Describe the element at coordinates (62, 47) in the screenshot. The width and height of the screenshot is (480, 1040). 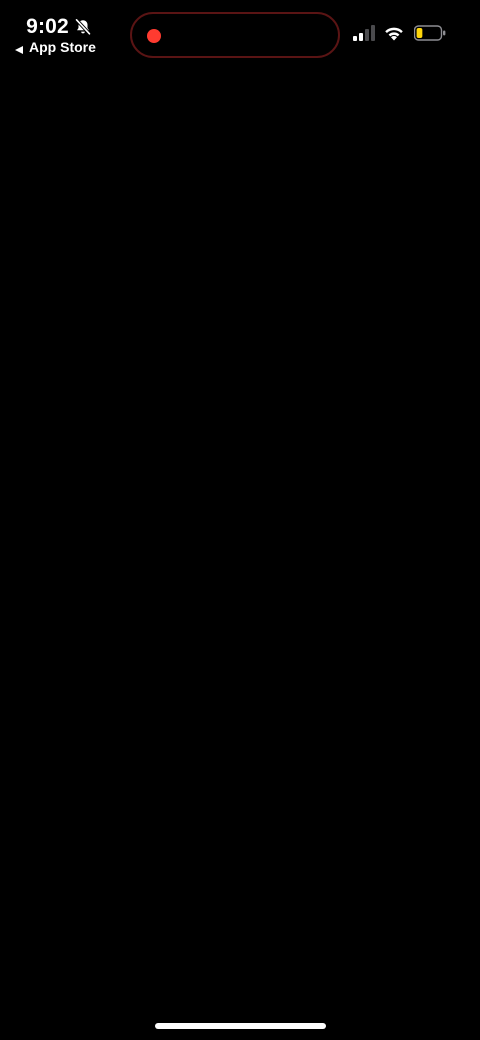
I see `back-label: App Store` at that location.